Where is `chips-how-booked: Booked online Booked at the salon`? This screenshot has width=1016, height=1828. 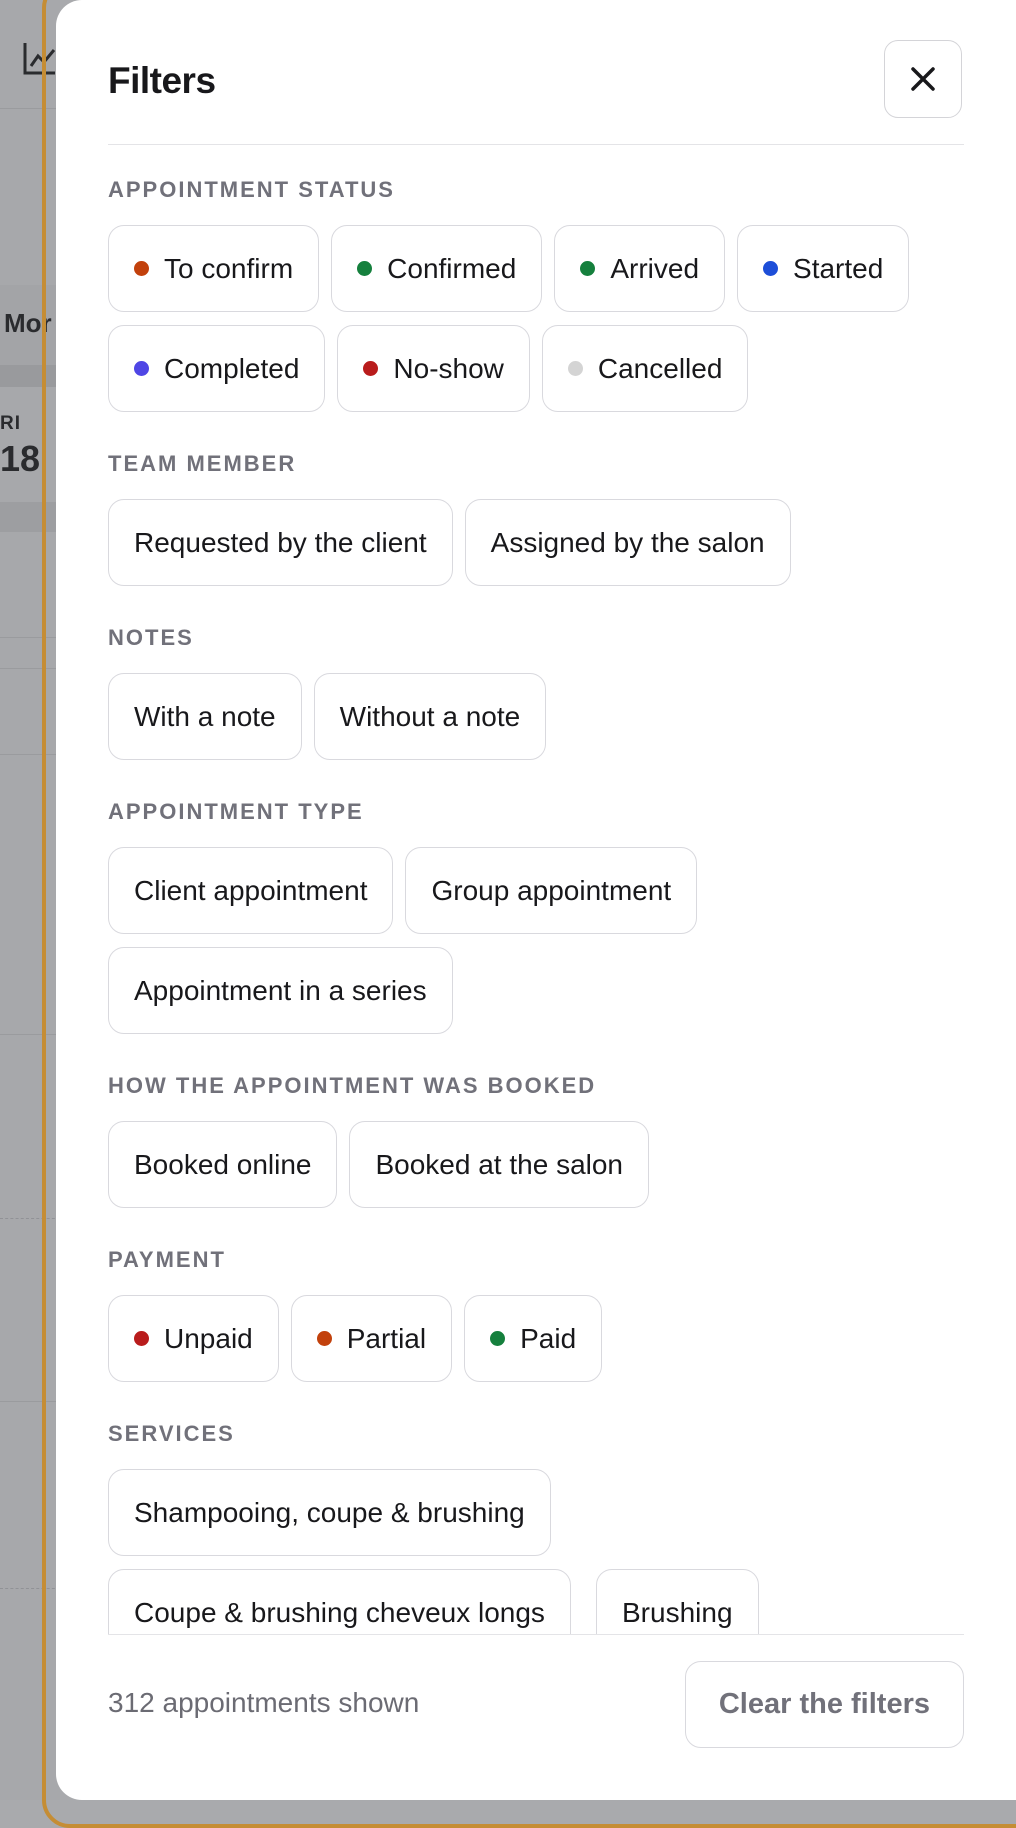 chips-how-booked: Booked online Booked at the salon is located at coordinates (536, 1164).